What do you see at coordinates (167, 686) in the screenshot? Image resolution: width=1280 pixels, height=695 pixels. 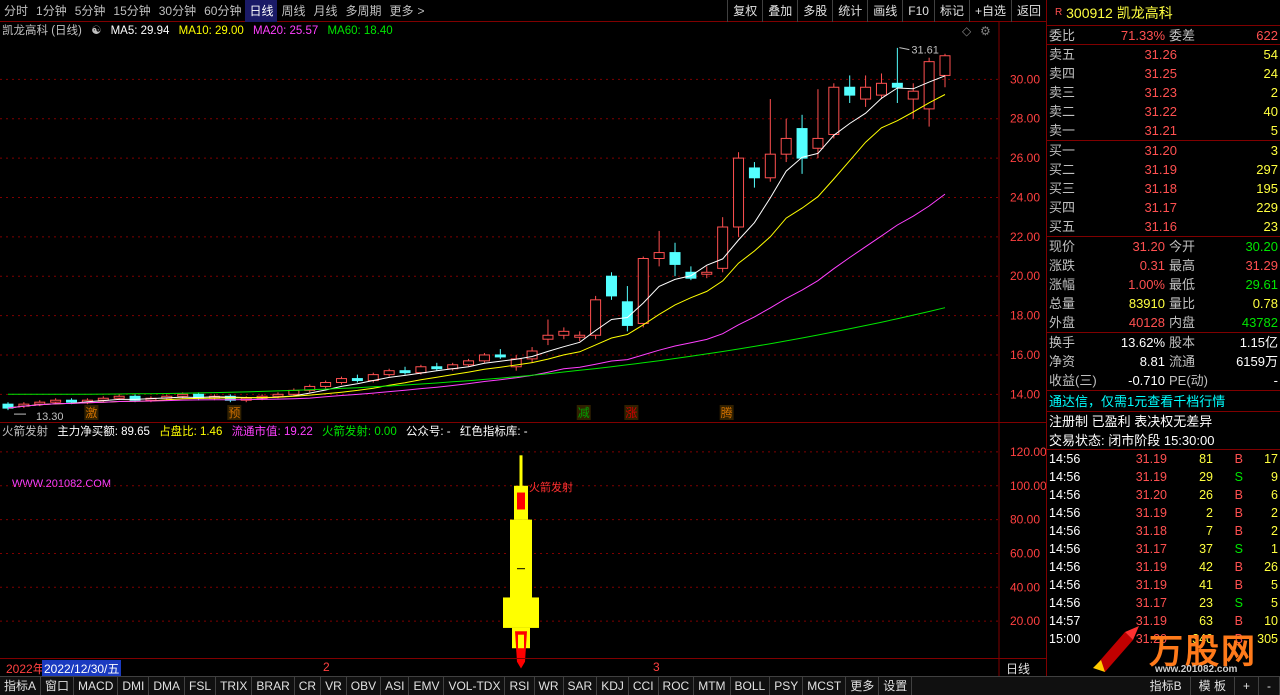 I see `indicator-tab: DMA` at bounding box center [167, 686].